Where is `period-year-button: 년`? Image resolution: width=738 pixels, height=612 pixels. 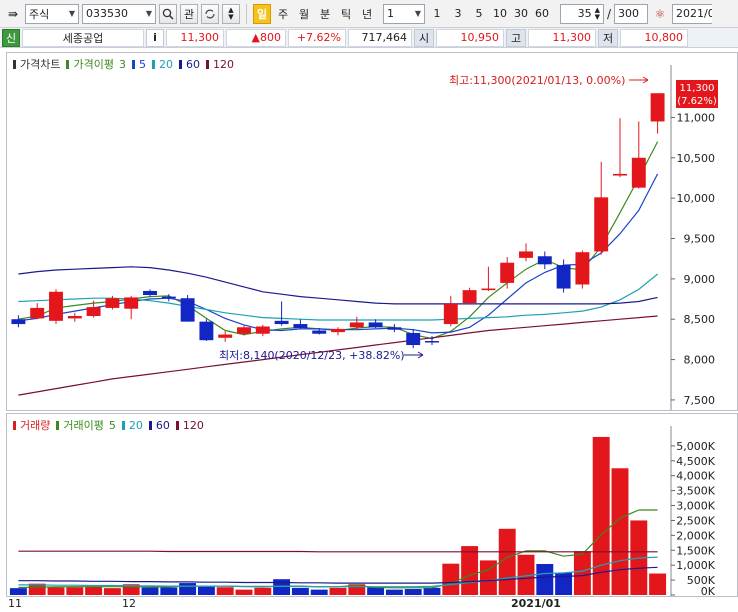 period-year-button: 년 is located at coordinates (367, 14).